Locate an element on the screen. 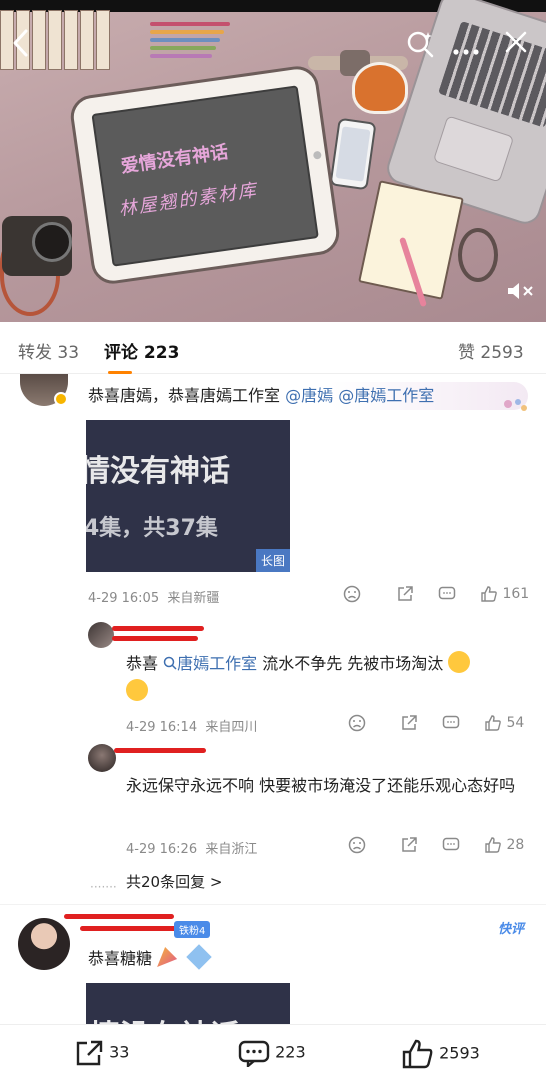 The height and width of the screenshot is (1080, 546). repost-button: 33 is located at coordinates (101, 1053).